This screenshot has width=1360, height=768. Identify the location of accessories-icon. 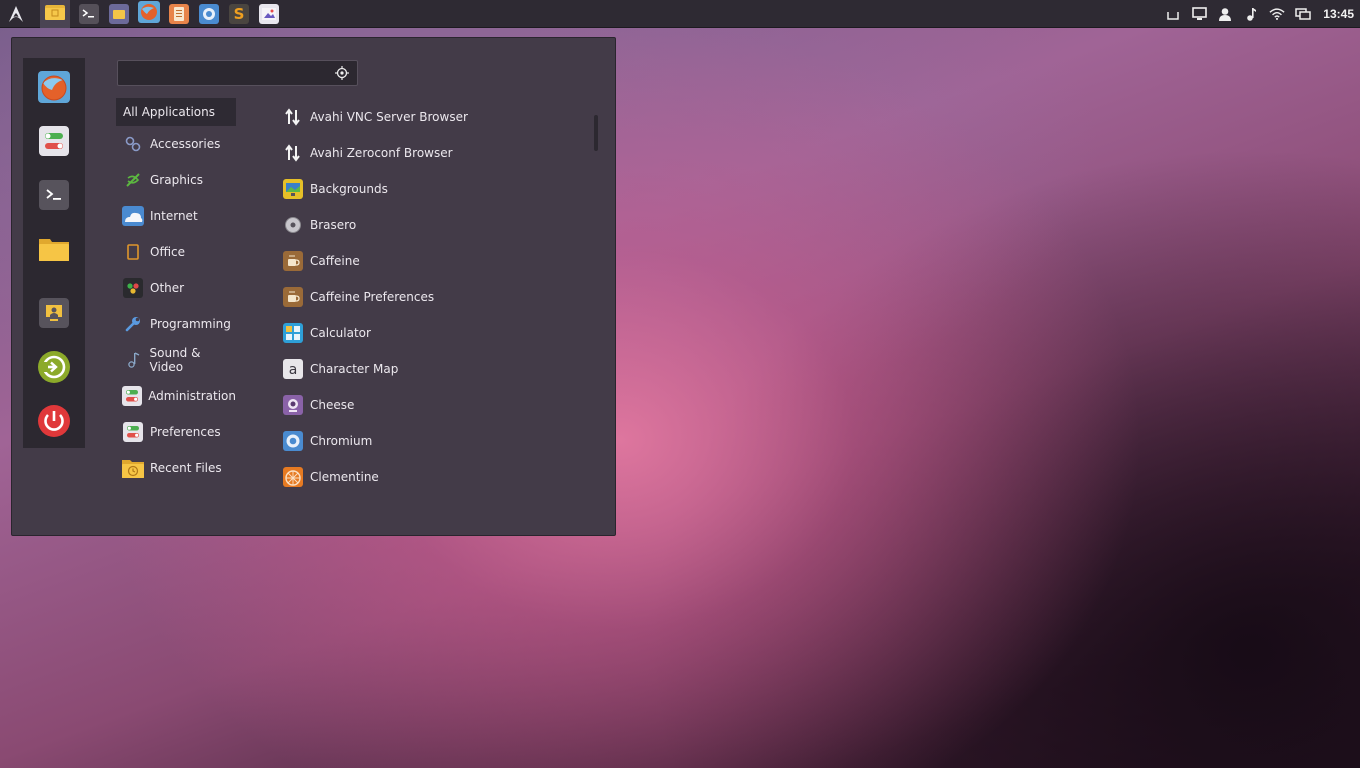
(133, 144).